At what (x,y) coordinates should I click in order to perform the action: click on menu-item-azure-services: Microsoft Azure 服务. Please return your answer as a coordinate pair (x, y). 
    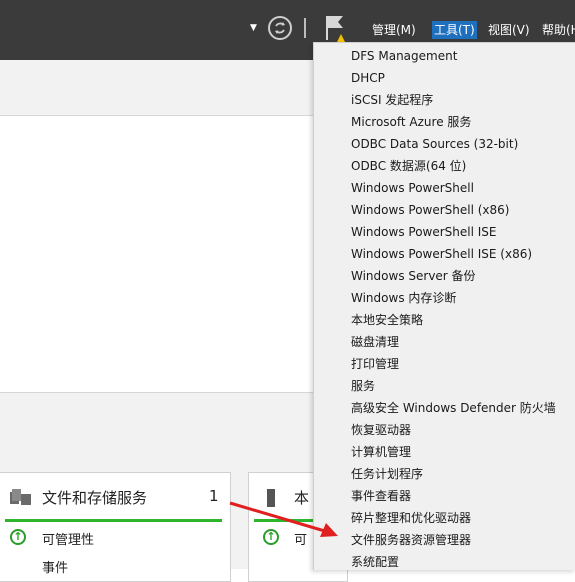
    Looking at the image, I should click on (444, 122).